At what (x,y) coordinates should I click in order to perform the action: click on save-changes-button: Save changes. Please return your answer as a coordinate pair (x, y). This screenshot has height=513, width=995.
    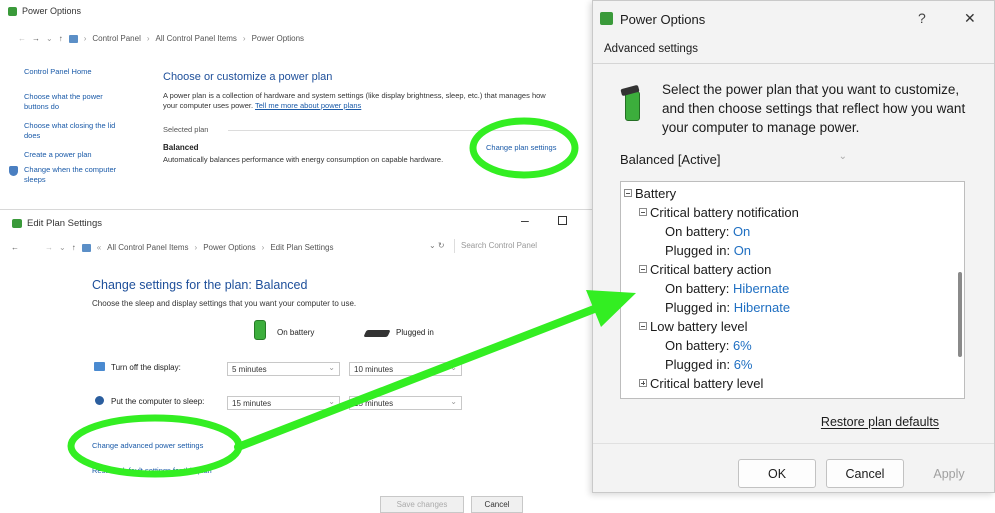
    Looking at the image, I should click on (422, 504).